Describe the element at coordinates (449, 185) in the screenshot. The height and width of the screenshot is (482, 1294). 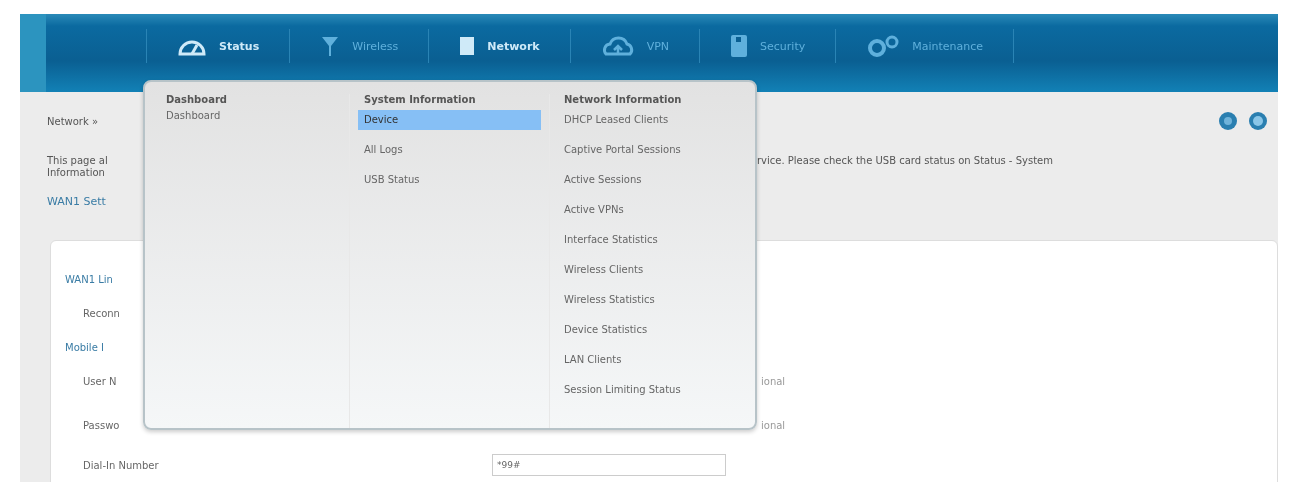
I see `menu-item: USB Status` at that location.